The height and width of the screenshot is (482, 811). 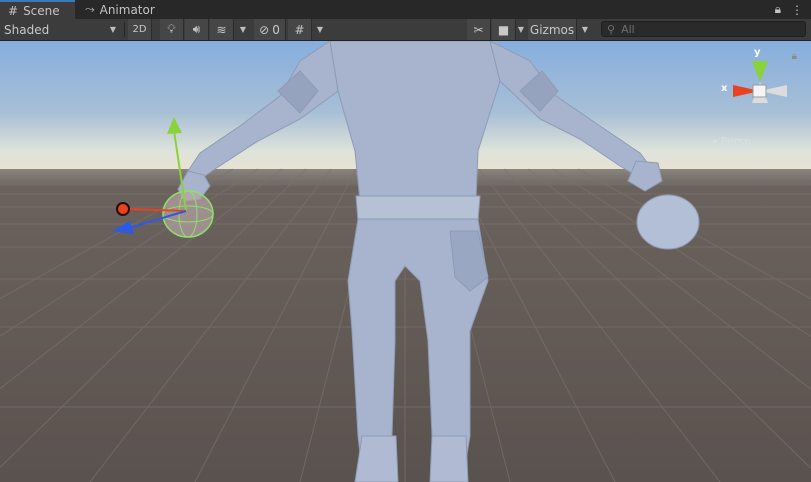 I want to click on speaker-icon: 🔊︎, so click(x=196, y=29).